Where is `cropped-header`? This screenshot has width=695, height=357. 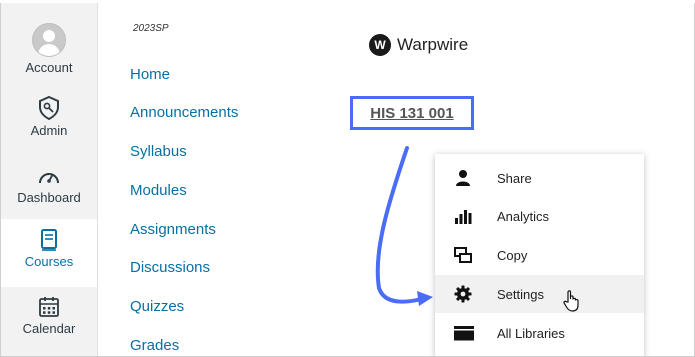
cropped-header is located at coordinates (347, 1).